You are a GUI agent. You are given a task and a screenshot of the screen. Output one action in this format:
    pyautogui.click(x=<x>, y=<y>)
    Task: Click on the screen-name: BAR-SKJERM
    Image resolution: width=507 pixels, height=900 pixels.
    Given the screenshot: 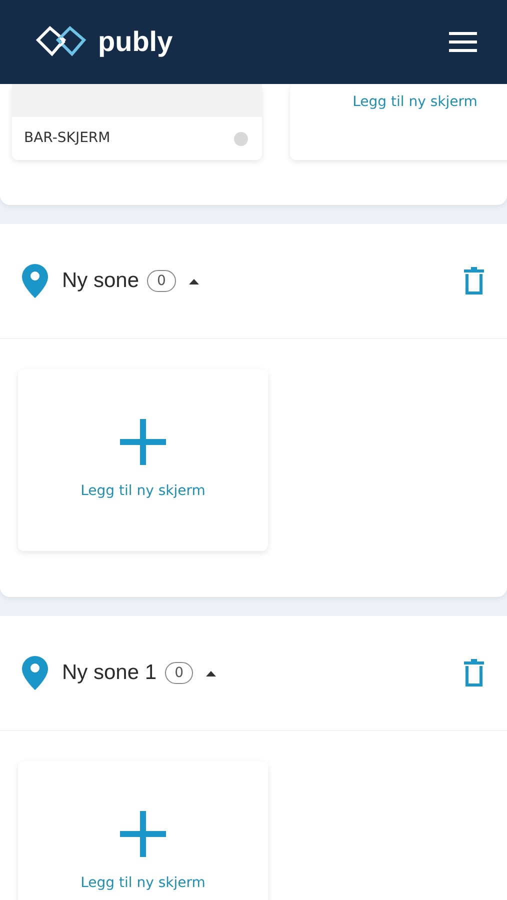 What is the action you would take?
    pyautogui.click(x=67, y=138)
    